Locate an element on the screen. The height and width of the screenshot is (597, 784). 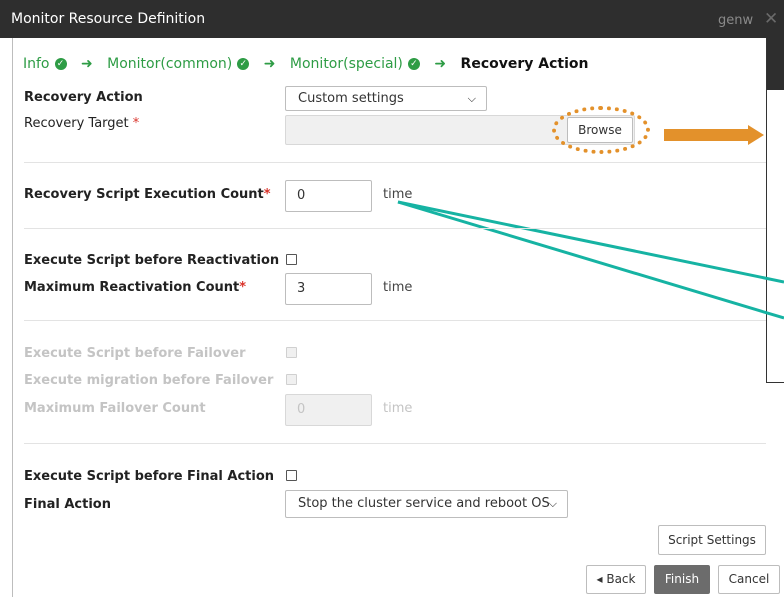
step-recovery-action: Recovery Action is located at coordinates (524, 64).